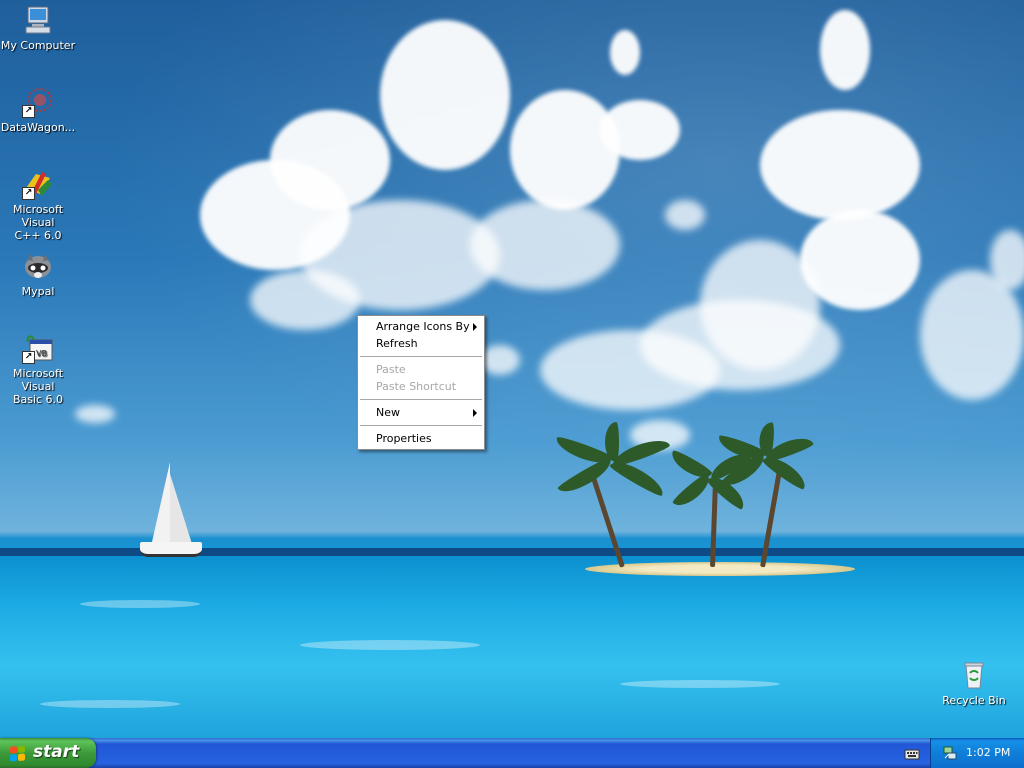 The image size is (1024, 768). What do you see at coordinates (988, 752) in the screenshot?
I see `clock: 1:02 PM` at bounding box center [988, 752].